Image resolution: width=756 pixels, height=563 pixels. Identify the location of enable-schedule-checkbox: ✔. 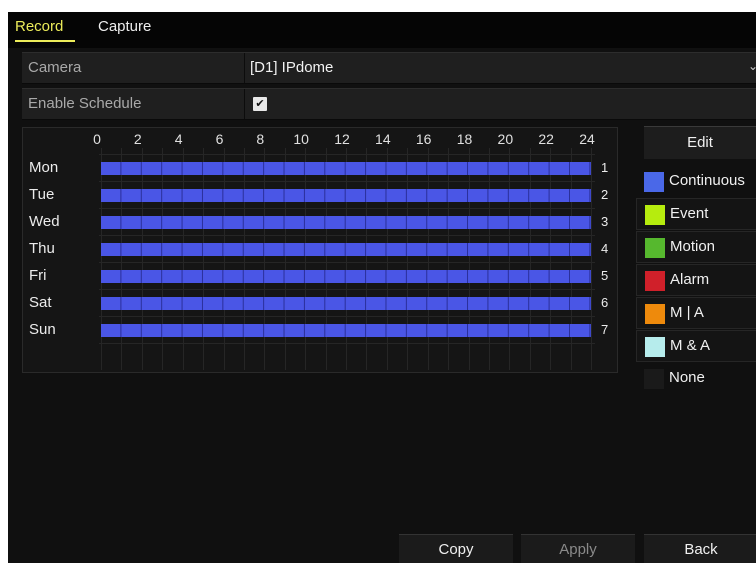
(260, 104).